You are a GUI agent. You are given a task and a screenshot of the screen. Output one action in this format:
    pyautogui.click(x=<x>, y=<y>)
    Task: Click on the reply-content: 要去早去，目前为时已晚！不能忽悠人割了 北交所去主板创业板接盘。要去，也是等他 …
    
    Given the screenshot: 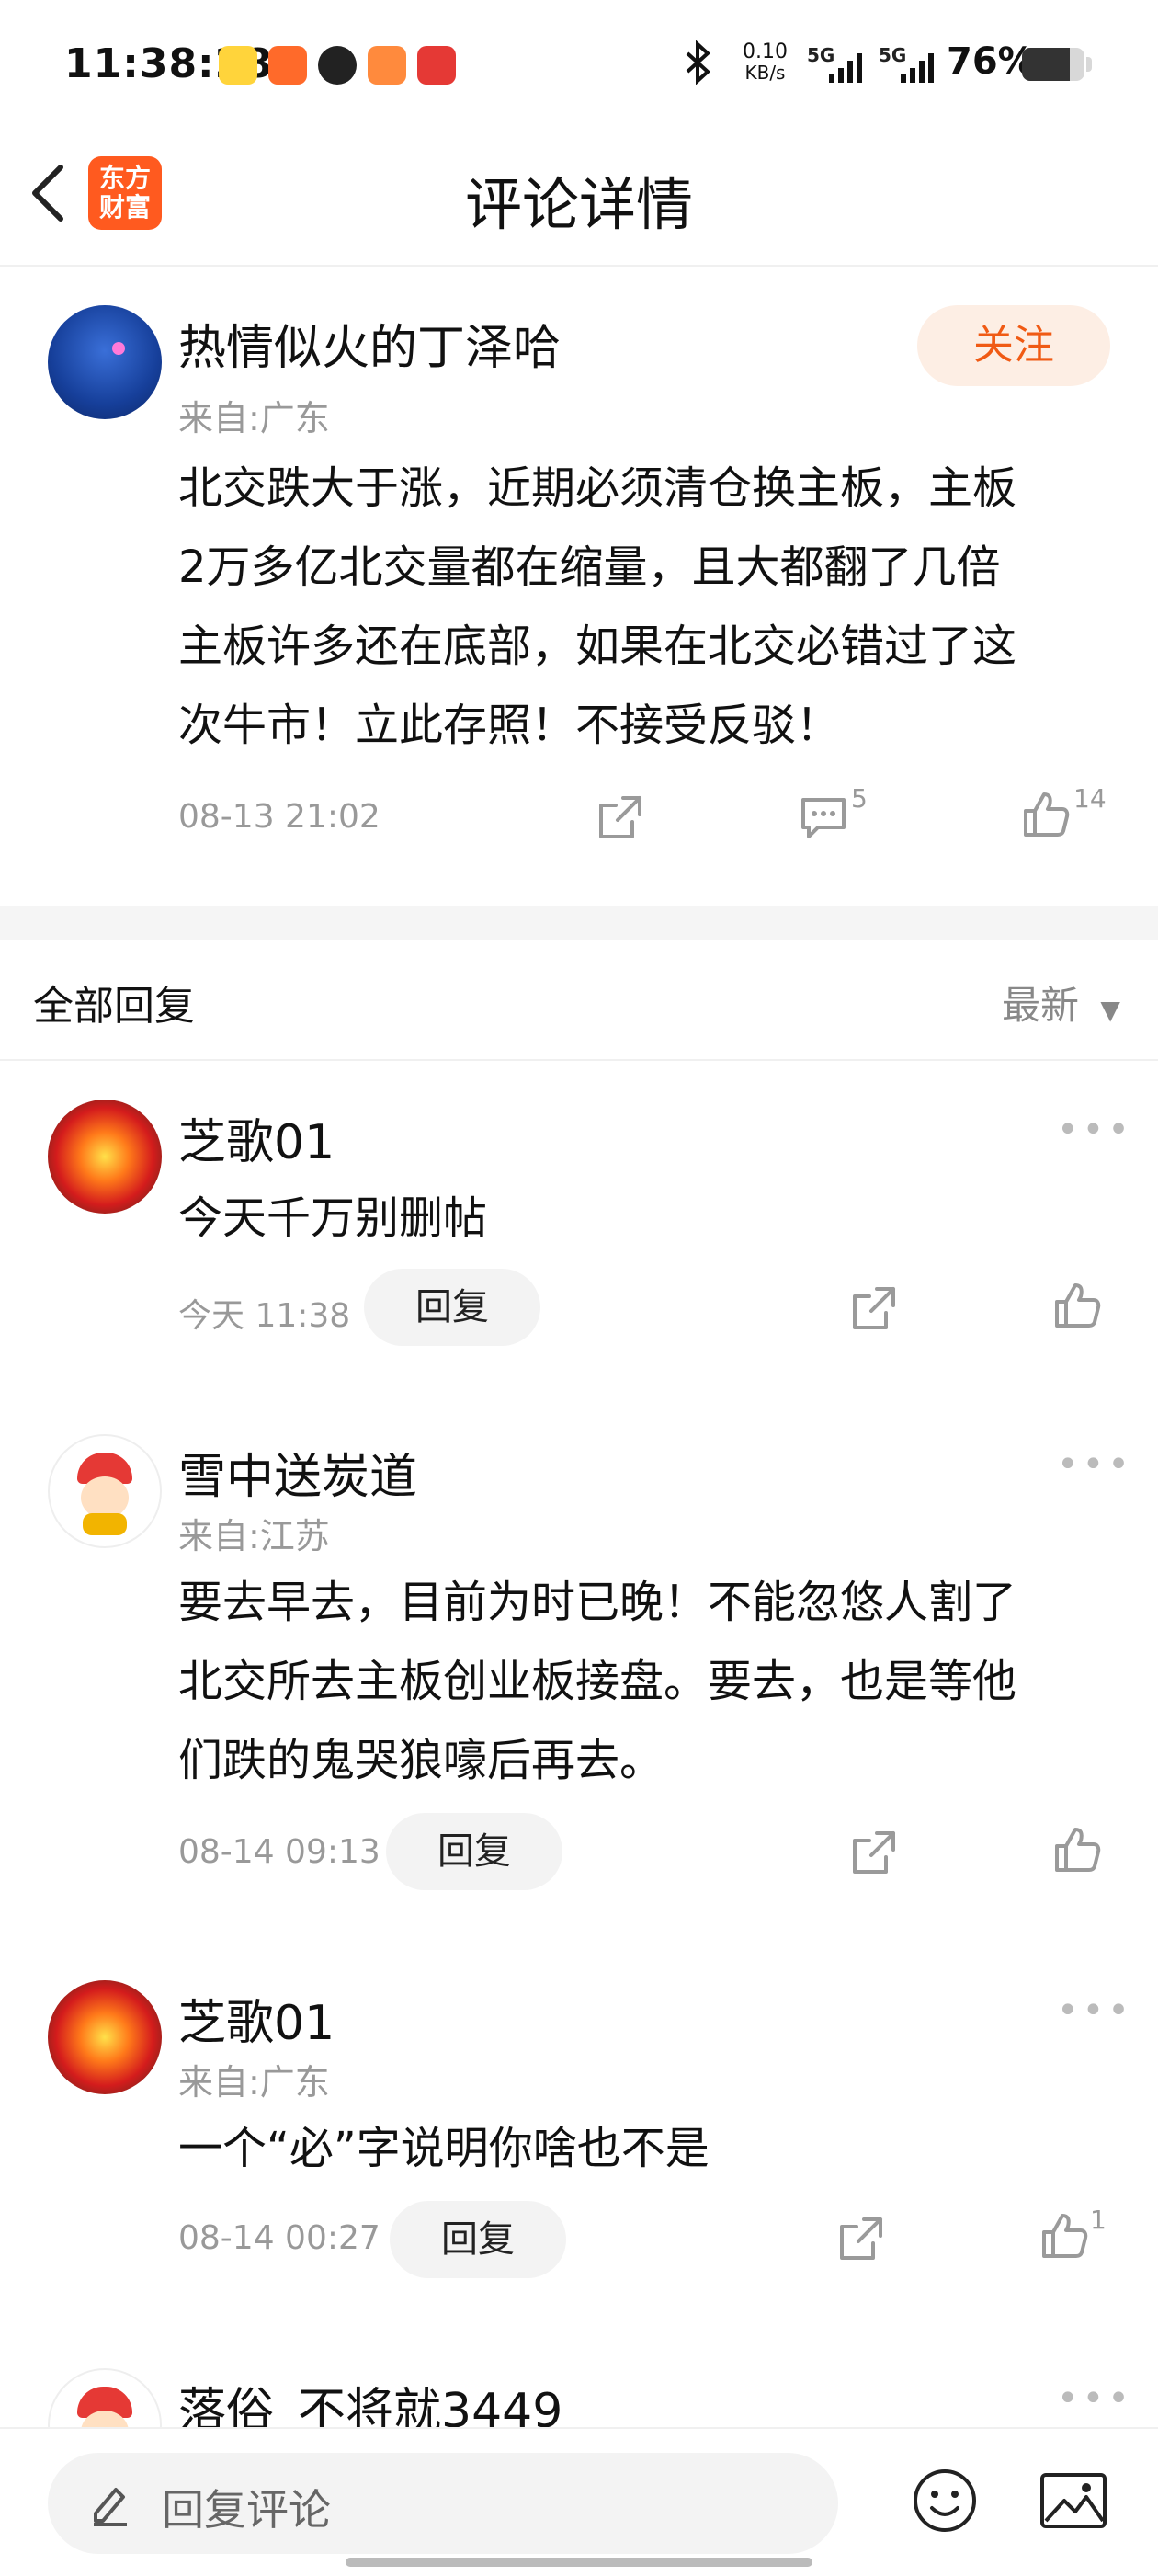 What is the action you would take?
    pyautogui.click(x=656, y=1681)
    